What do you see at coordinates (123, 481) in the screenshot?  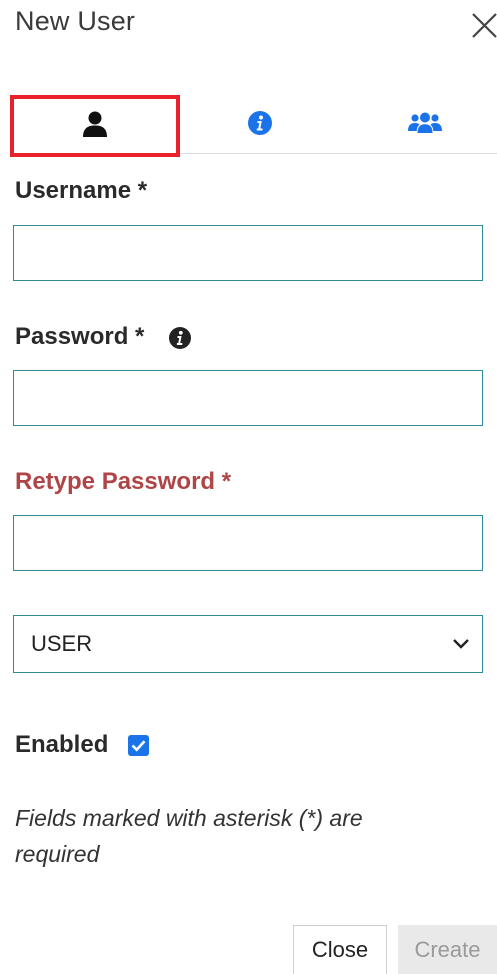 I see `retype-password-label: Retype Password *` at bounding box center [123, 481].